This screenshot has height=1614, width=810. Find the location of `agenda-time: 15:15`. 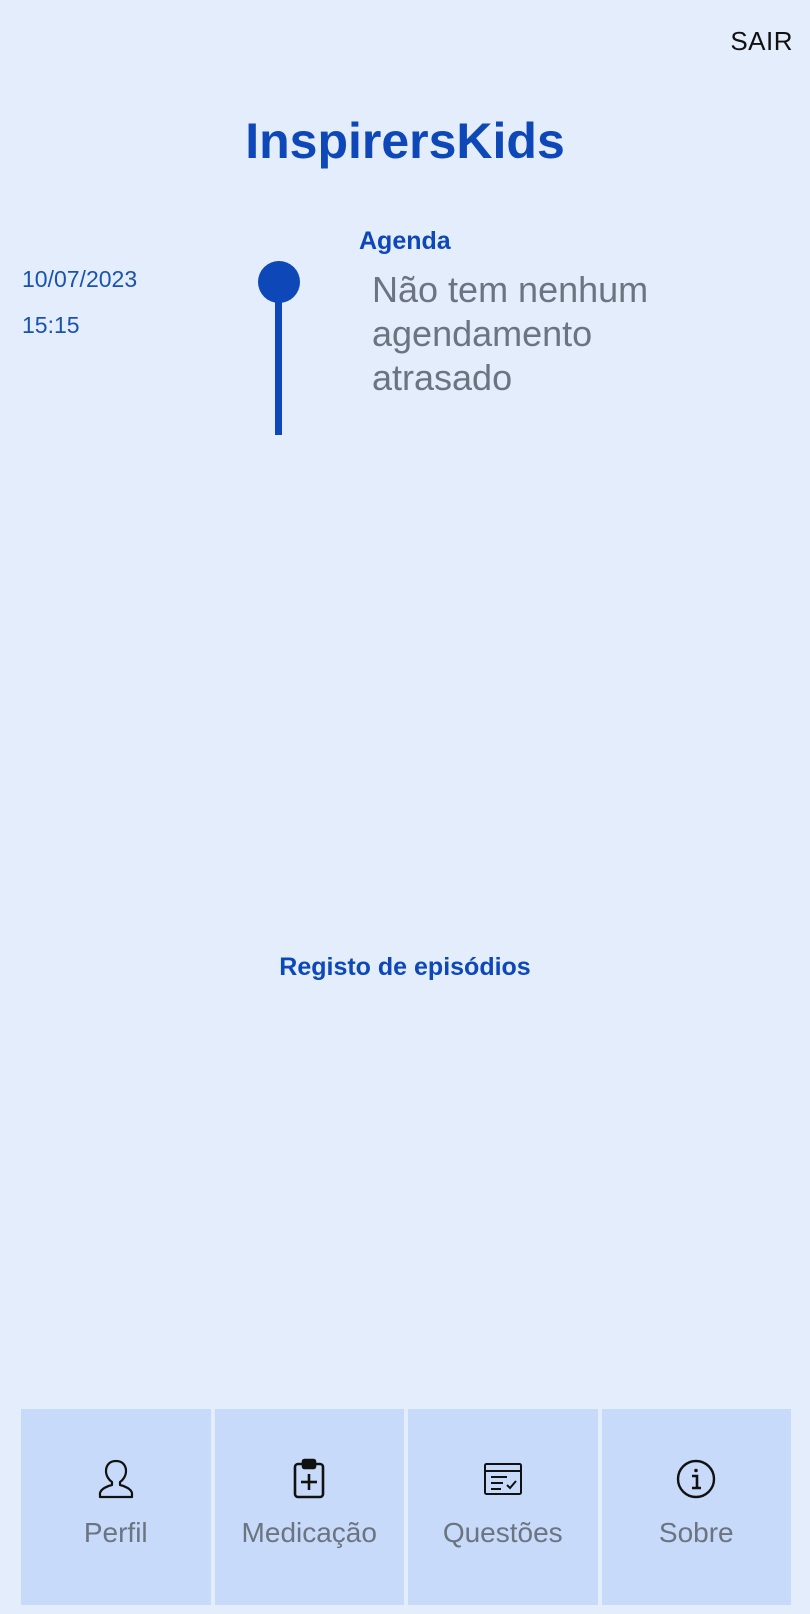

agenda-time: 15:15 is located at coordinates (51, 325).